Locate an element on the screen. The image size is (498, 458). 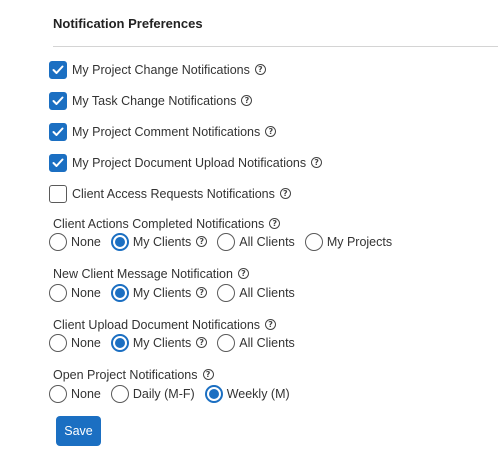
checkbox-row-project-comment: My Project Comment Notifications ? is located at coordinates (163, 132).